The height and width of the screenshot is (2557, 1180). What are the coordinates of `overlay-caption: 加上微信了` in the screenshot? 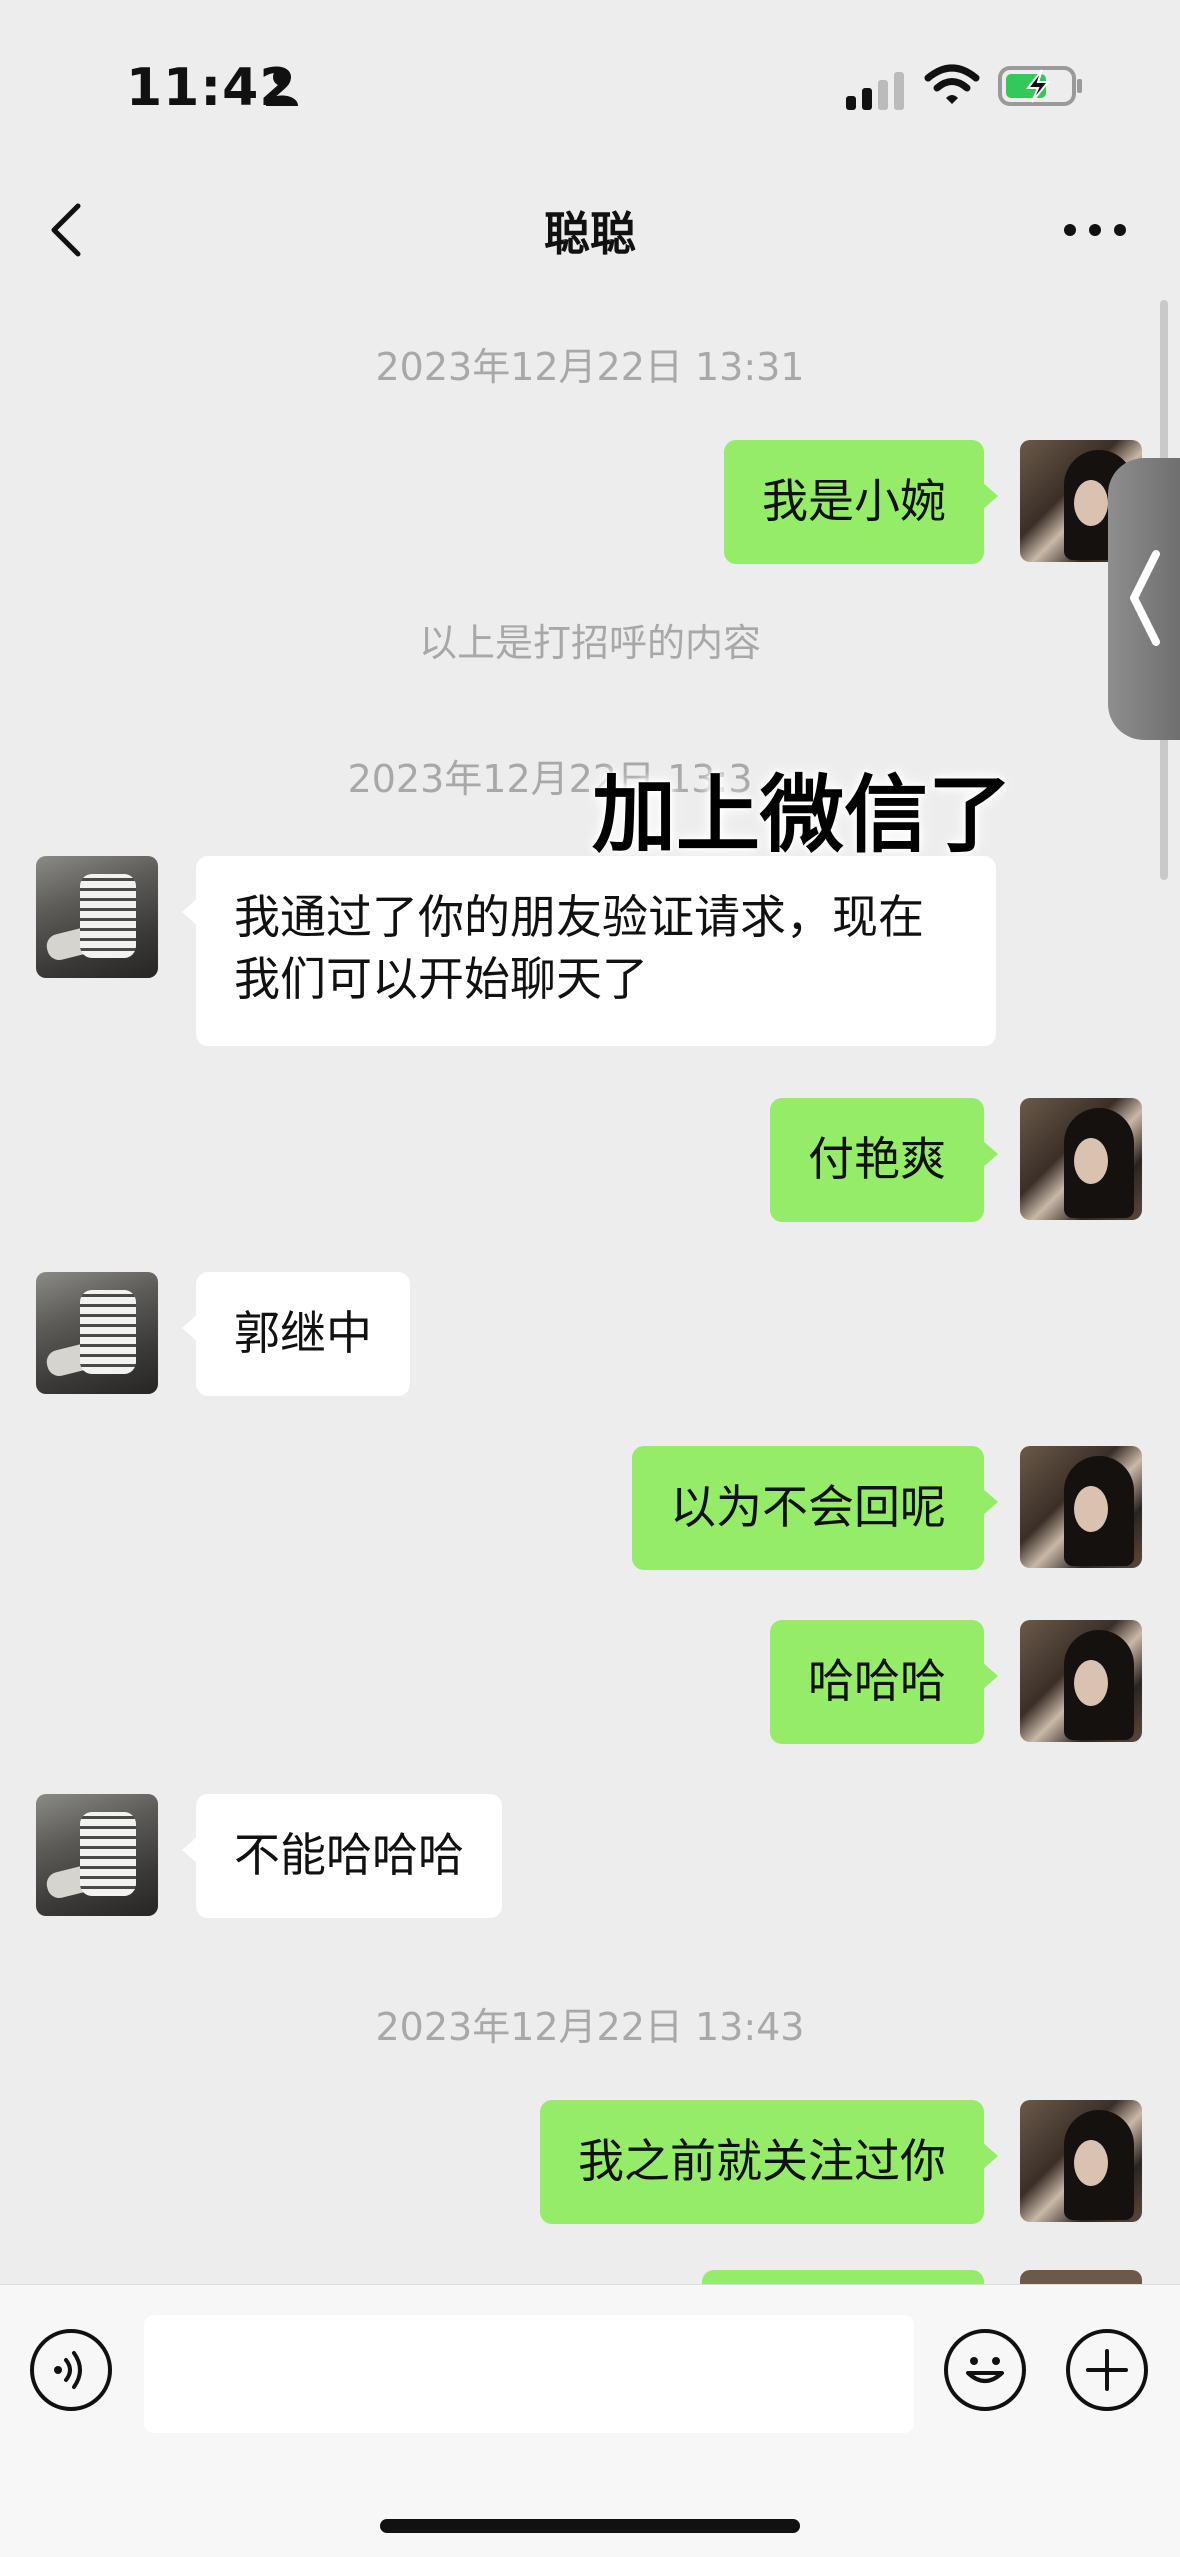 It's located at (802, 815).